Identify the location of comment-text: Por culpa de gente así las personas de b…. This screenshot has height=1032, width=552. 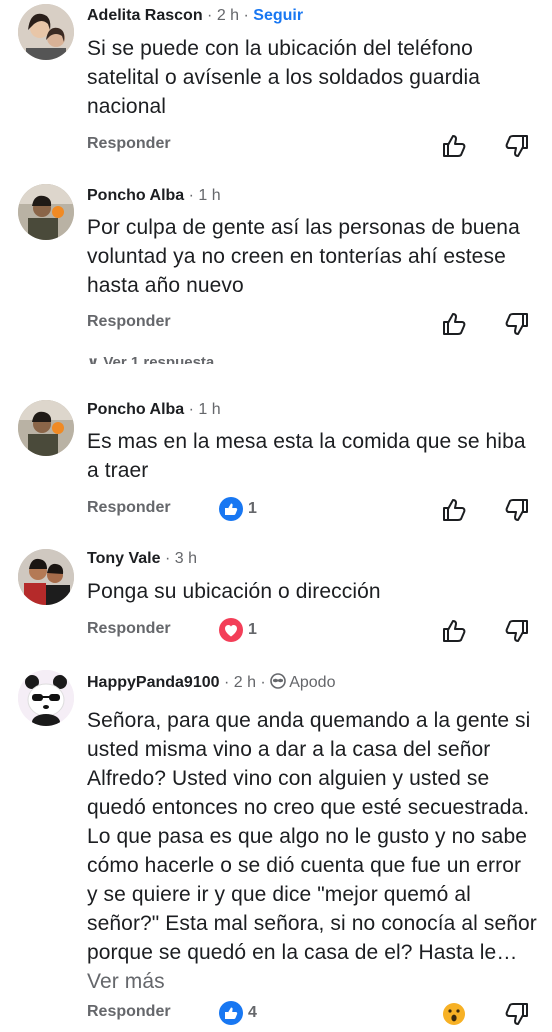
(303, 256).